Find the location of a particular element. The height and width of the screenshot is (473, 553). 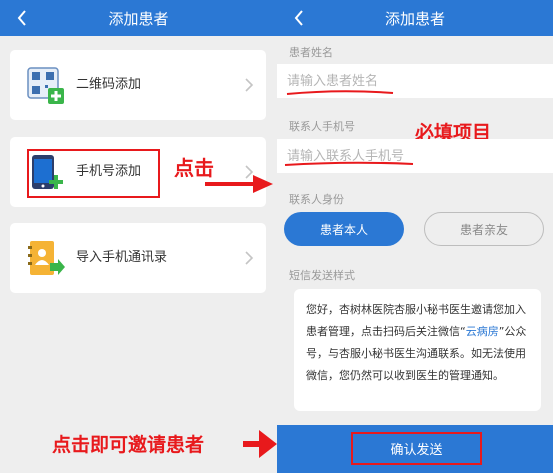

right-header: 添加患者 is located at coordinates (415, 18).